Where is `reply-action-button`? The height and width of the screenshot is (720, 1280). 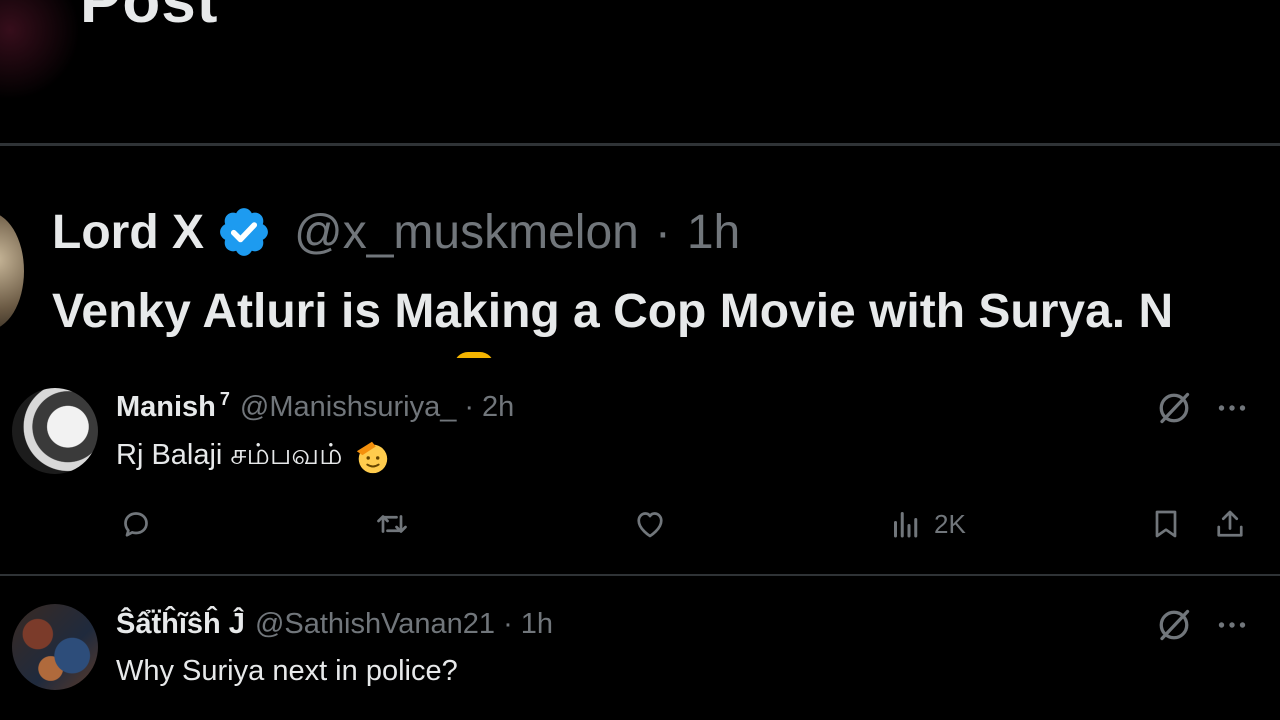
reply-action-button is located at coordinates (136, 524).